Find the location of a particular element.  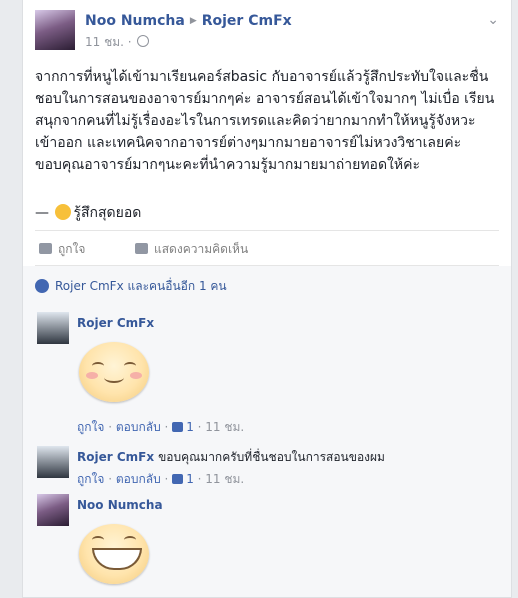

chevron-down-icon: ⌄ is located at coordinates (493, 20).